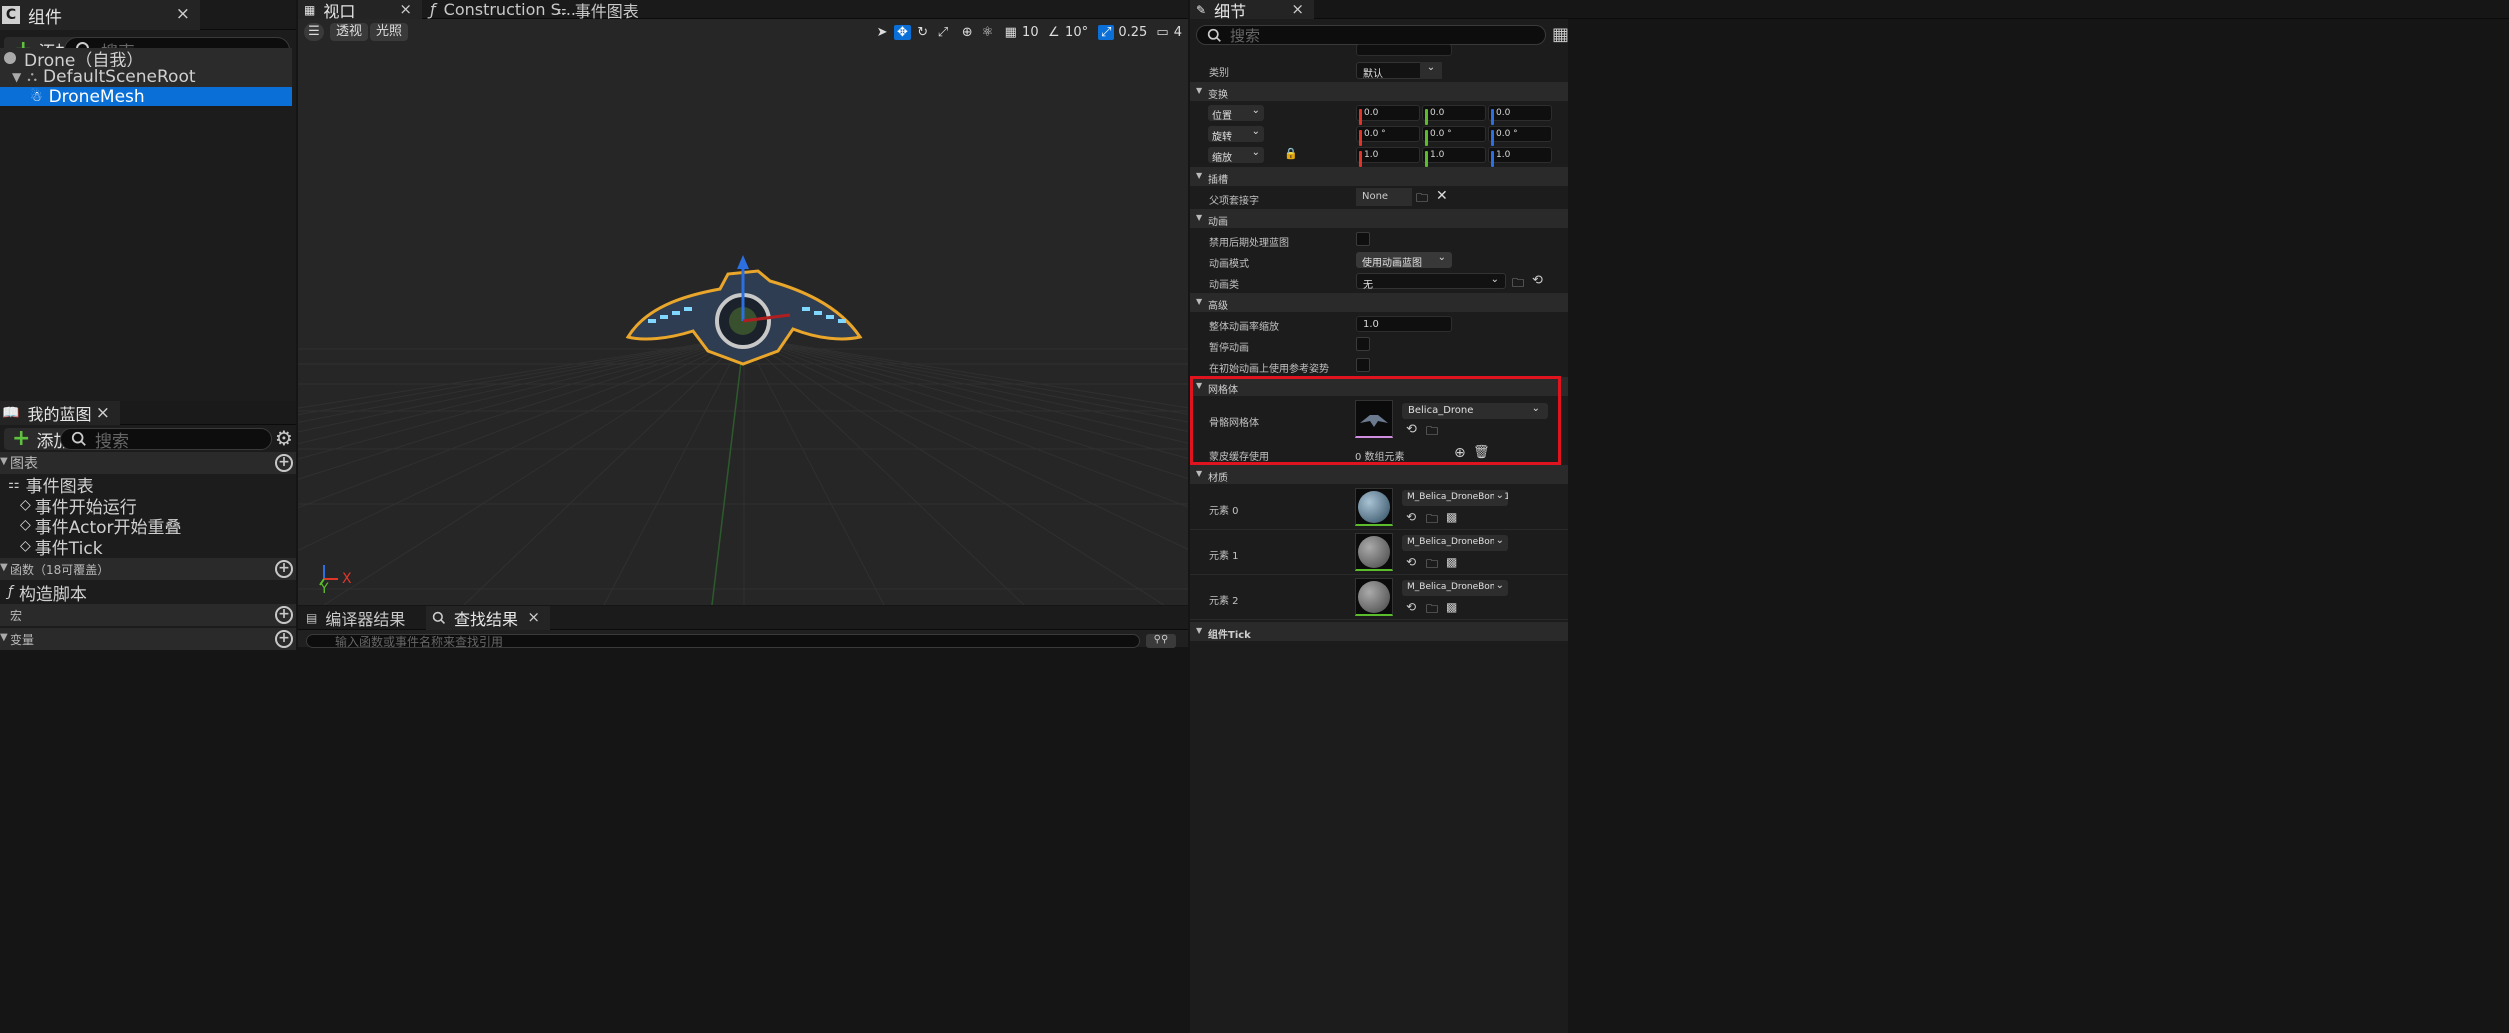  Describe the element at coordinates (146, 97) in the screenshot. I see `tree-item-dronemesh: ☃ DroneMesh` at that location.